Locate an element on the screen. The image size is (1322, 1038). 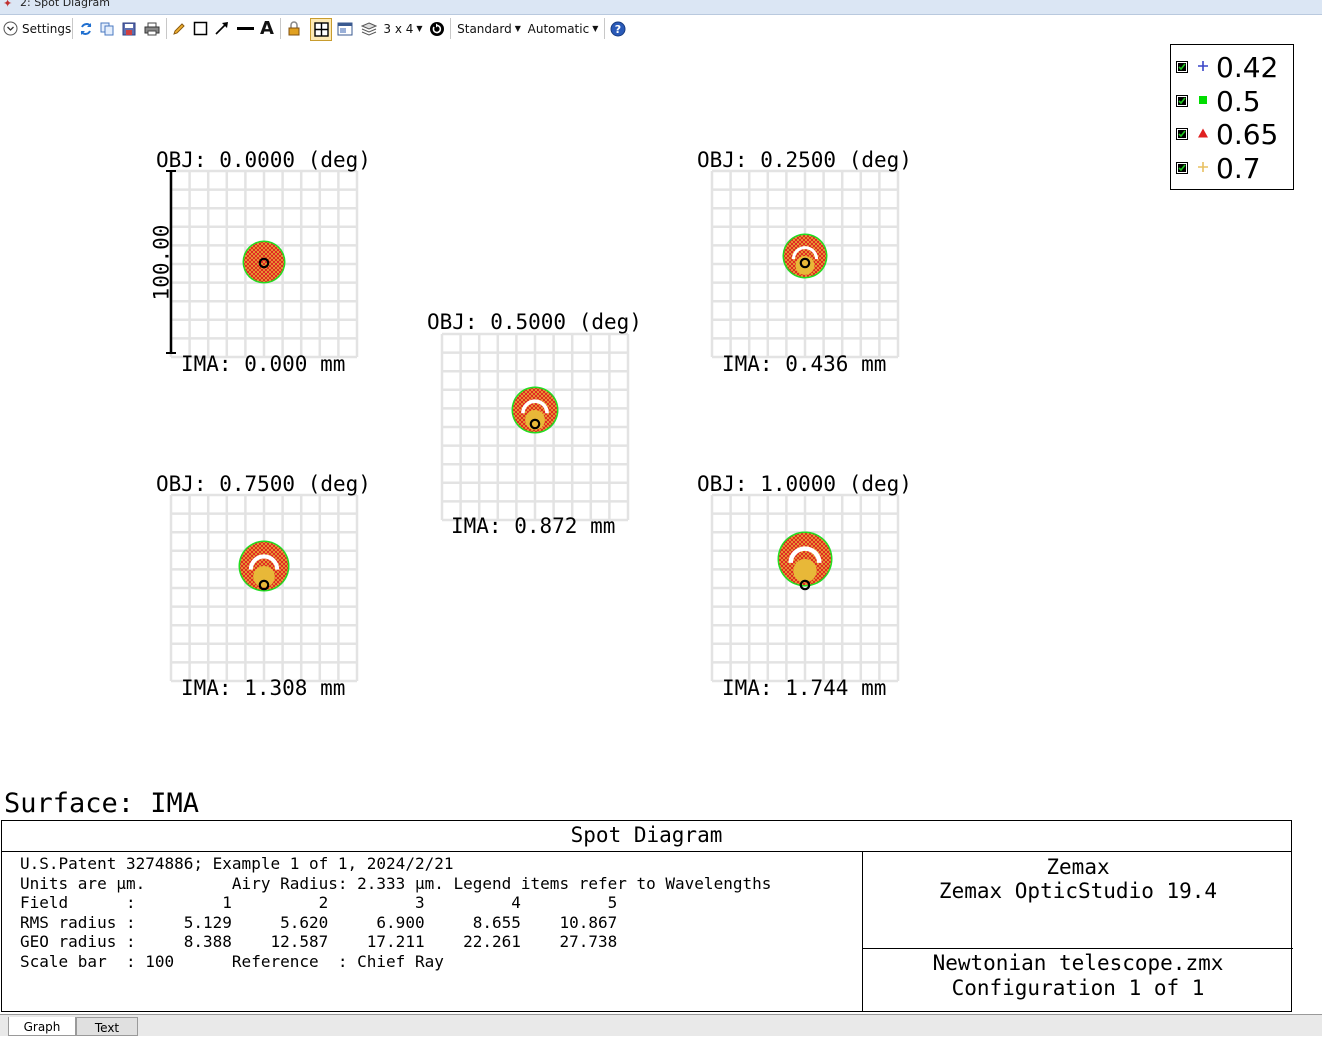
legend-item-0.7: 0.7 is located at coordinates (1232, 167).